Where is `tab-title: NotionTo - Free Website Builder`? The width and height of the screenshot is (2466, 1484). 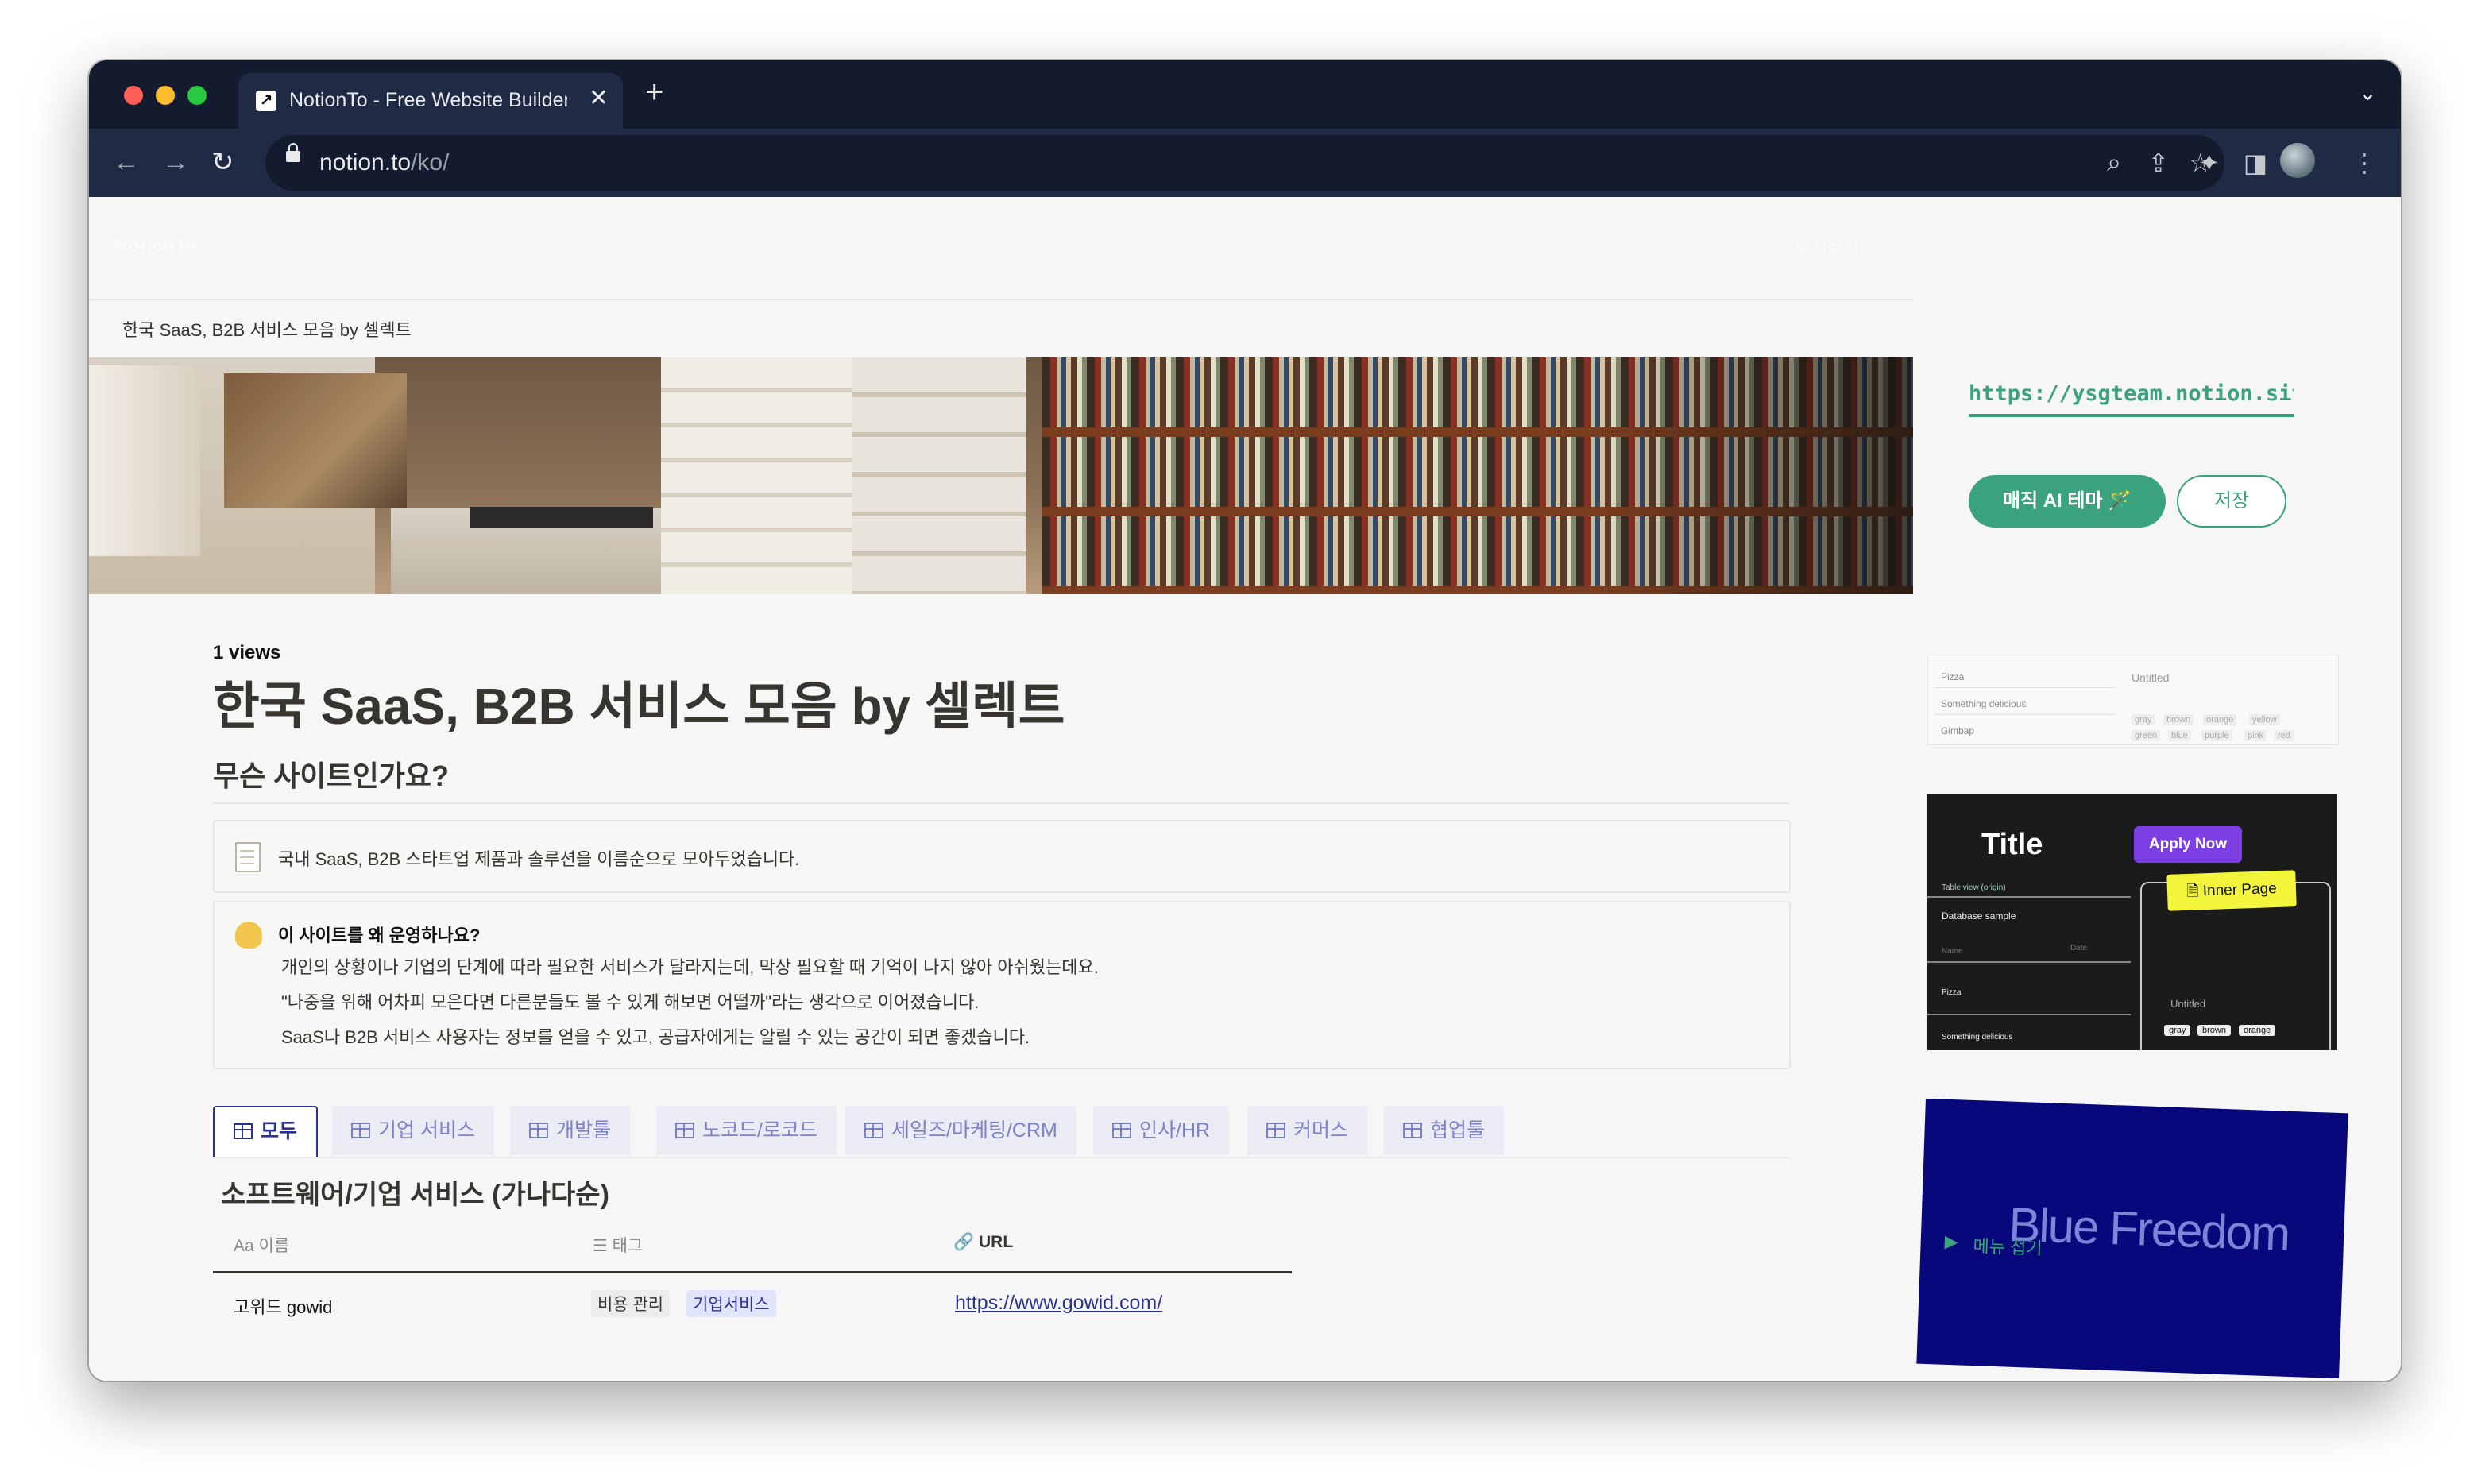
tab-title: NotionTo - Free Website Builder is located at coordinates (428, 100).